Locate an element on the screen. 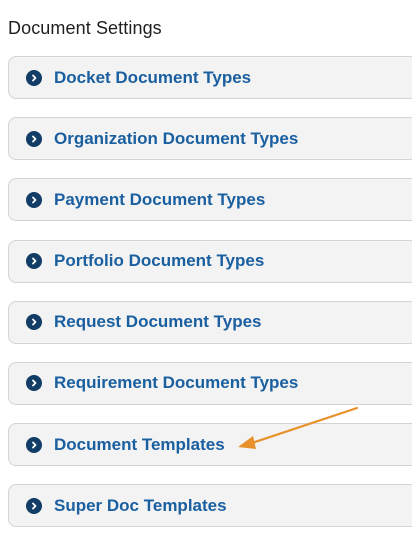 The image size is (412, 546). settings-item-payment-document-types: Payment Document Types is located at coordinates (210, 200).